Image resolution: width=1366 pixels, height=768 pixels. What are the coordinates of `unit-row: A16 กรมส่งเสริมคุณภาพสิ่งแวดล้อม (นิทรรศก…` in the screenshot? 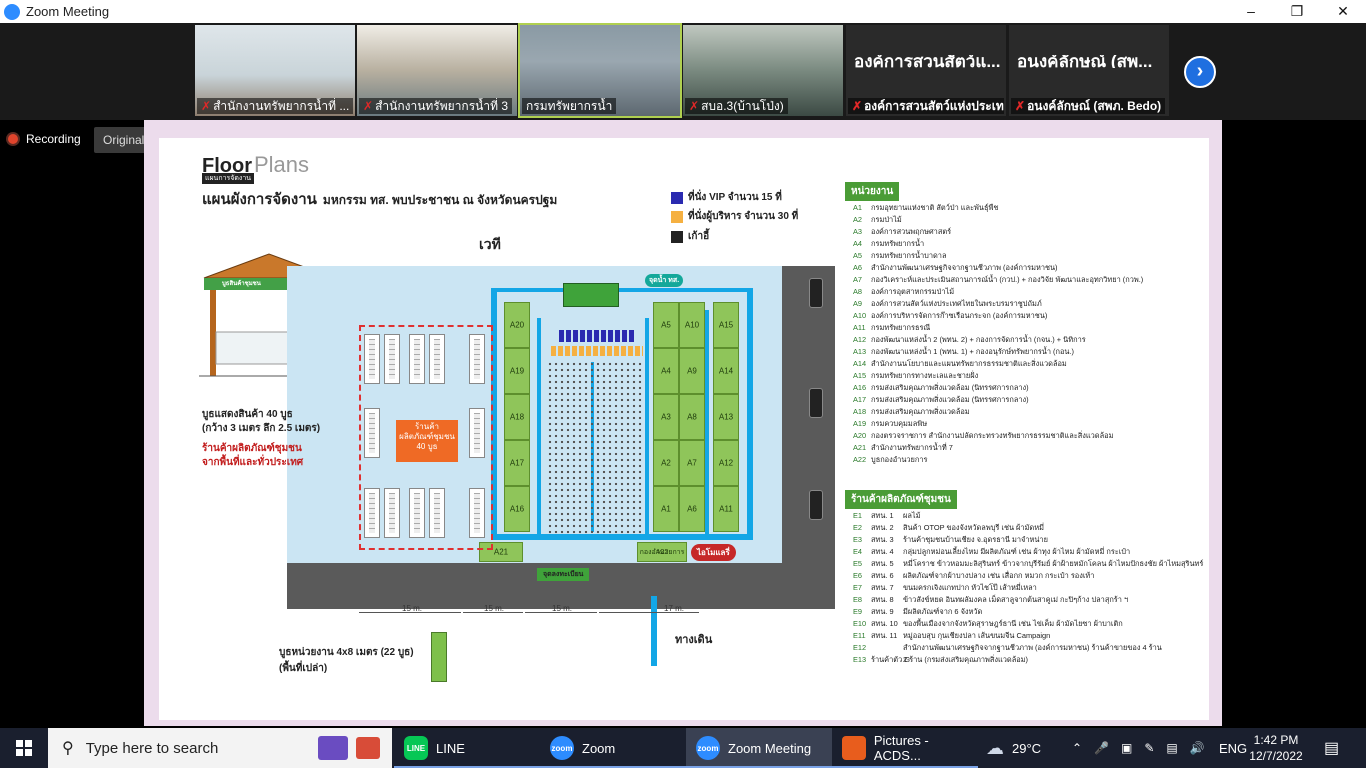 It's located at (998, 388).